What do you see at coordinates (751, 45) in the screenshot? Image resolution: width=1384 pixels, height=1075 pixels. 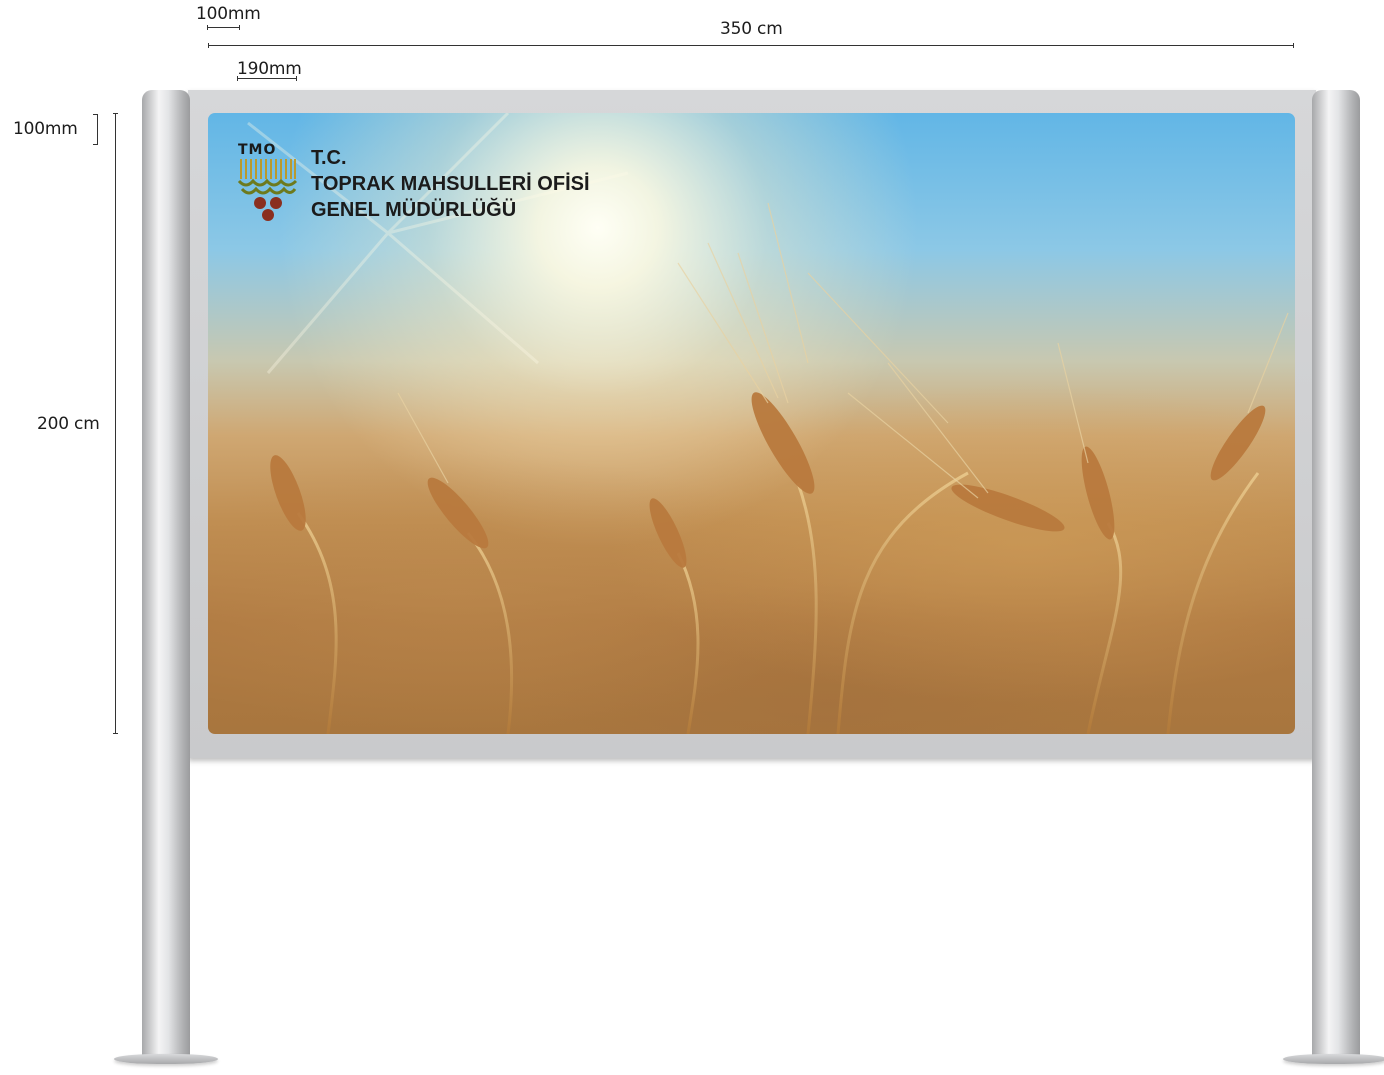 I see `dim-line-total-width` at bounding box center [751, 45].